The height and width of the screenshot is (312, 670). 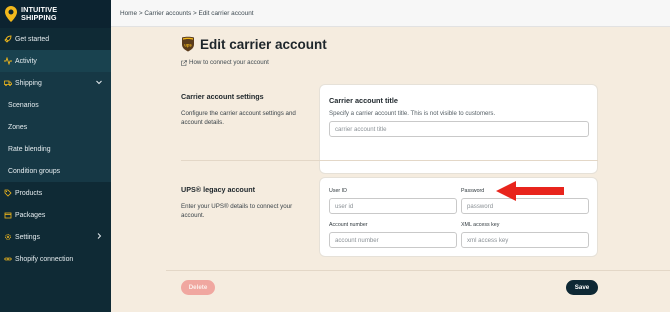 I want to click on ups-logo-icon: ups, so click(x=188, y=44).